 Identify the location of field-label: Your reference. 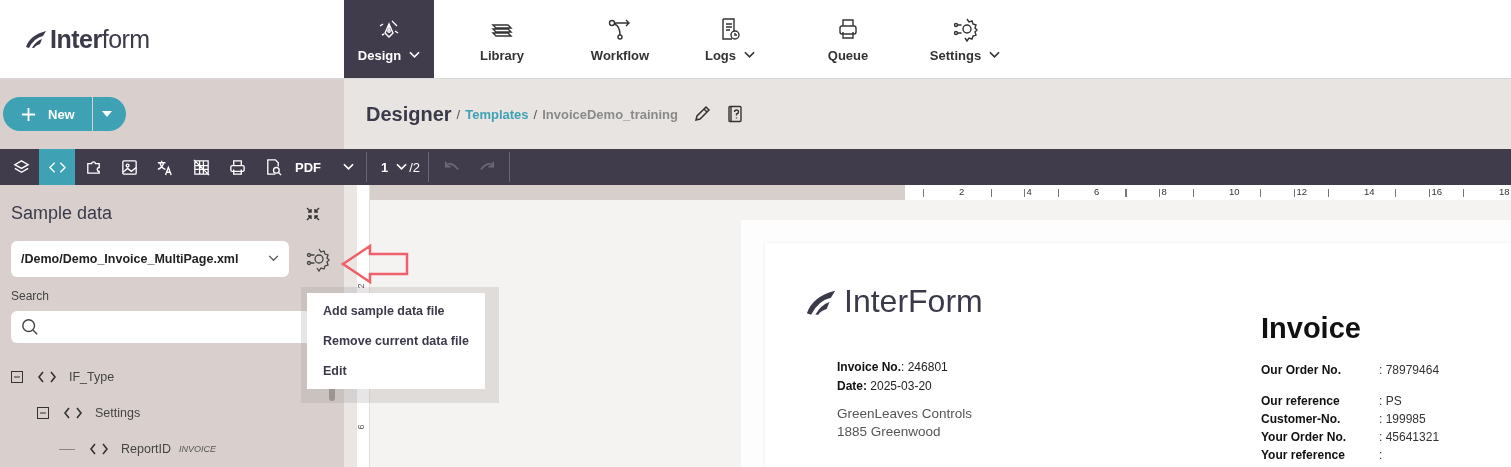
(1303, 455).